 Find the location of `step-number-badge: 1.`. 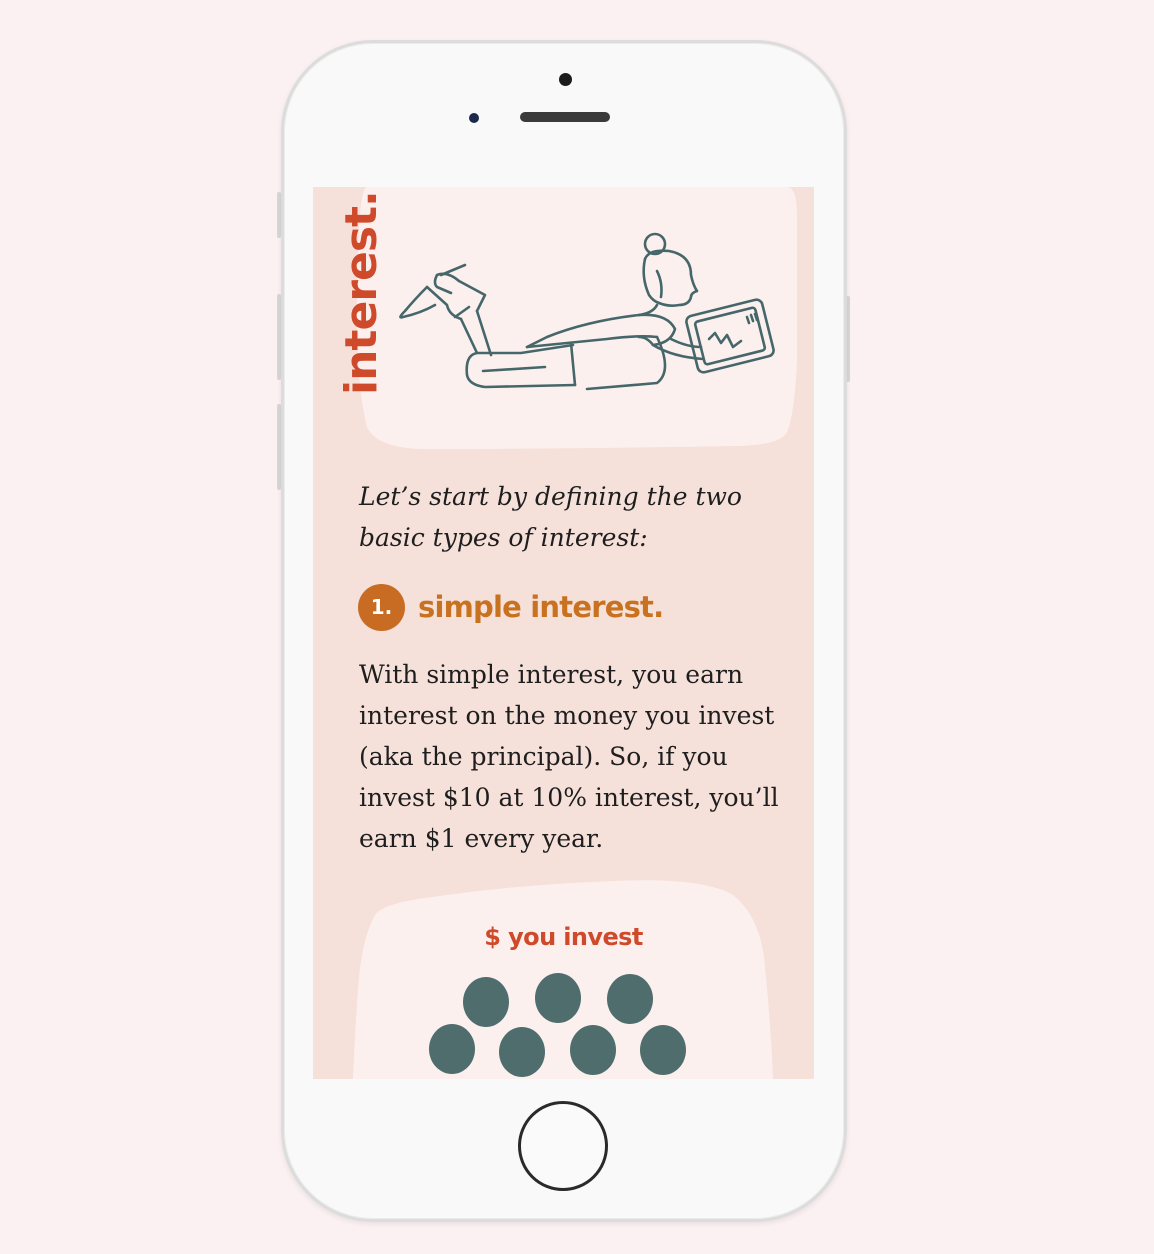

step-number-badge: 1. is located at coordinates (381, 607).